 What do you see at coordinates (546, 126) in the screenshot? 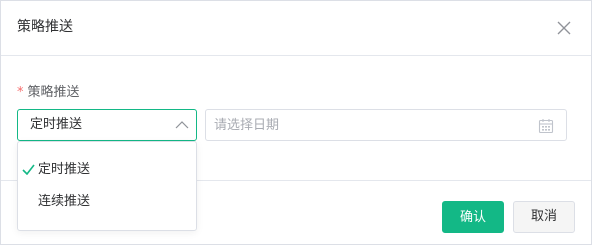
I see `calendar-icon` at bounding box center [546, 126].